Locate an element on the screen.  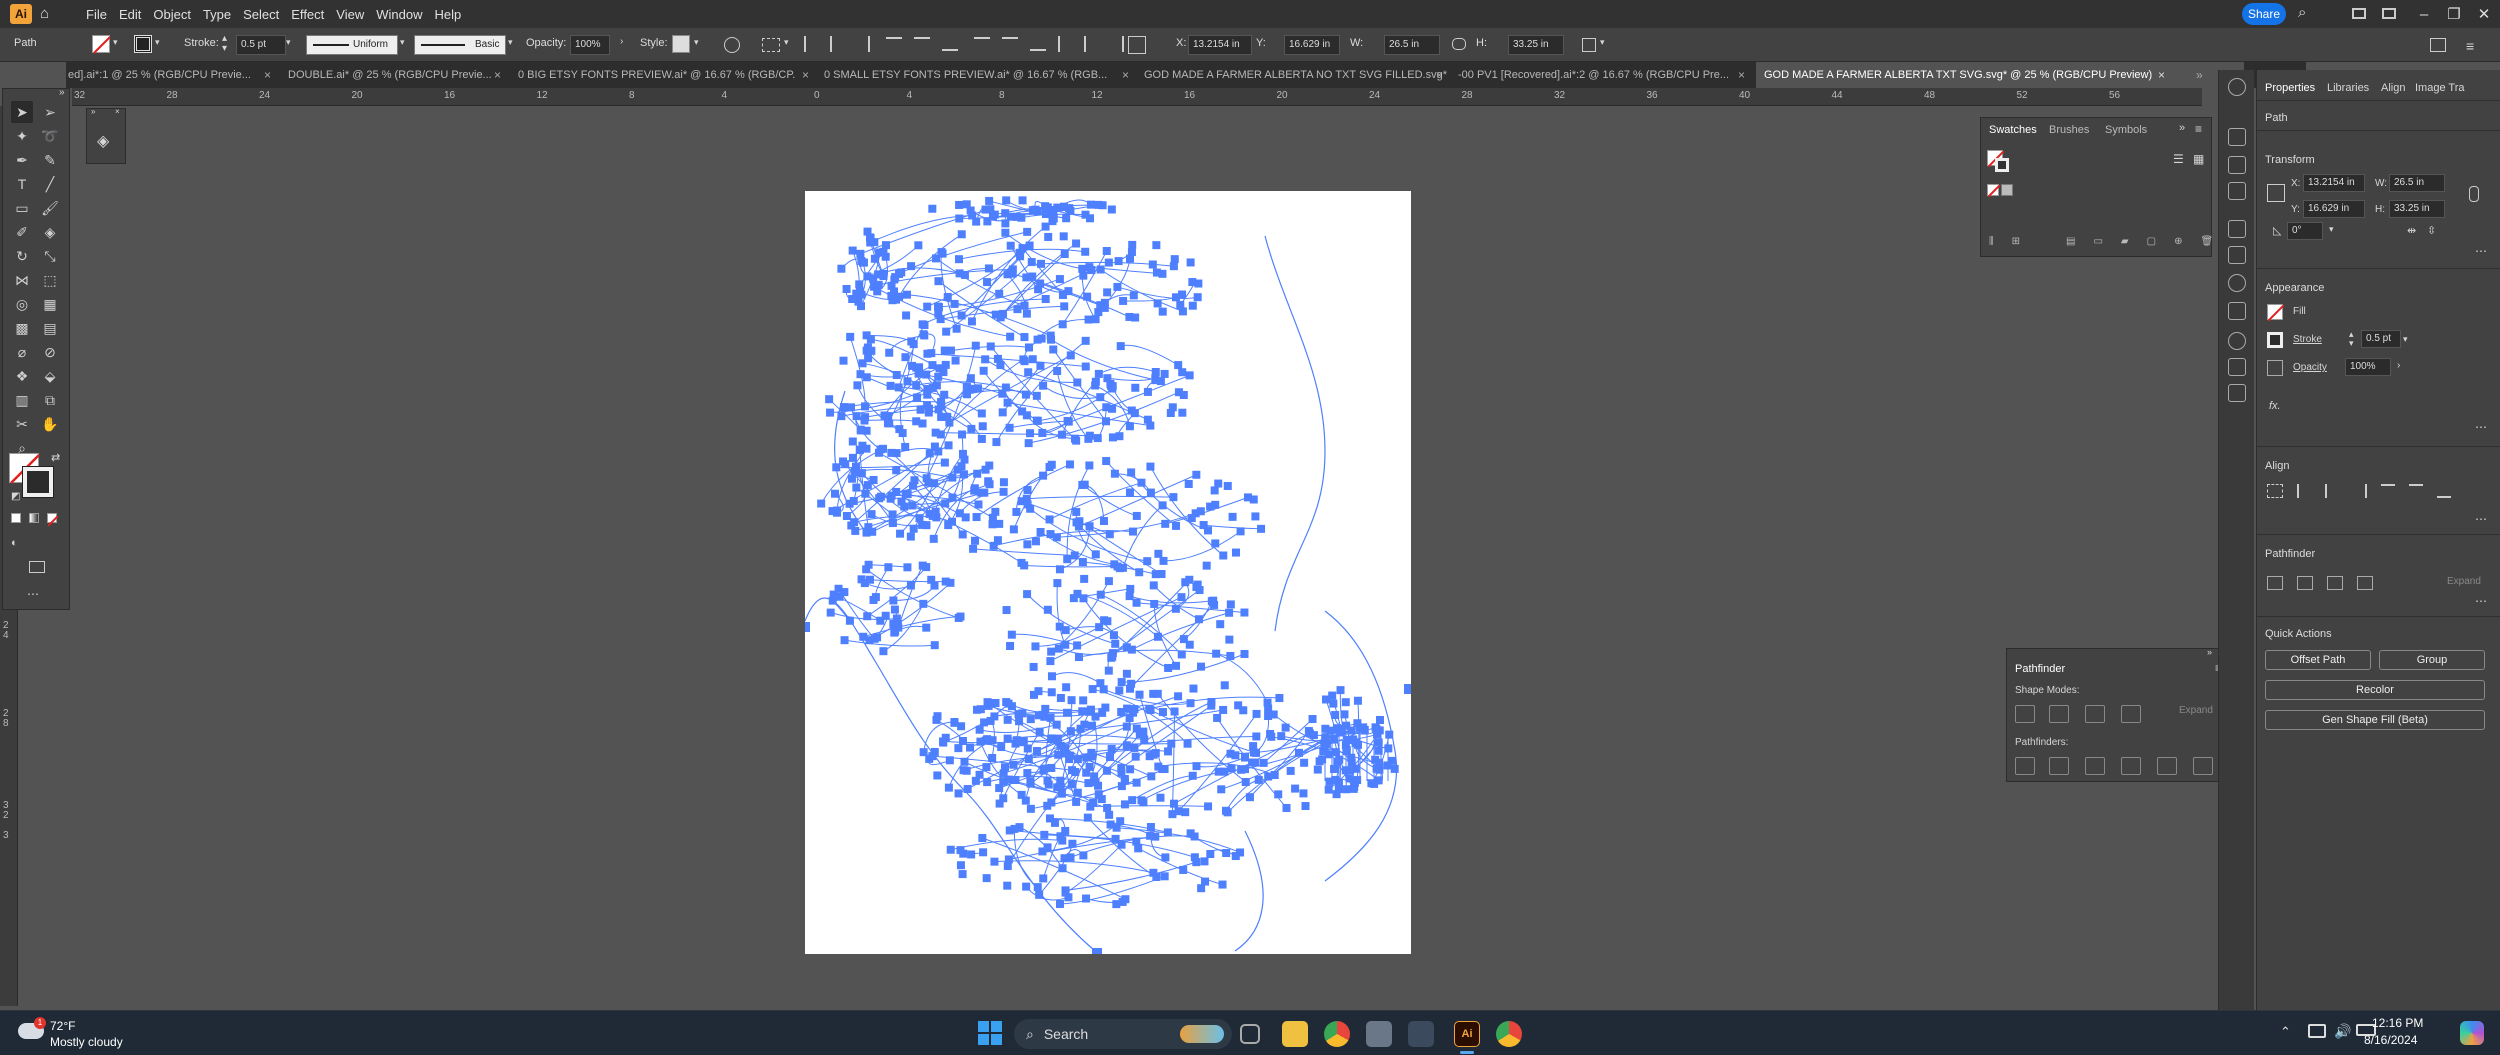
none-mode-icon is located at coordinates (53, 520).